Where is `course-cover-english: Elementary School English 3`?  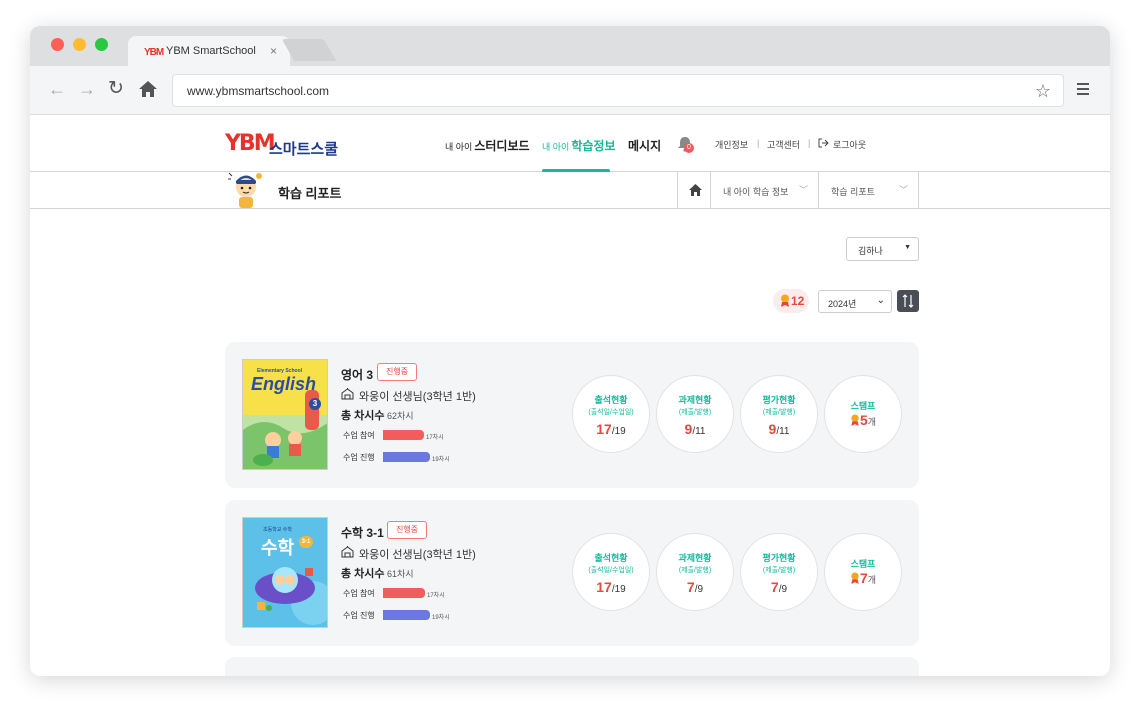
course-cover-english: Elementary School English 3 is located at coordinates (285, 414).